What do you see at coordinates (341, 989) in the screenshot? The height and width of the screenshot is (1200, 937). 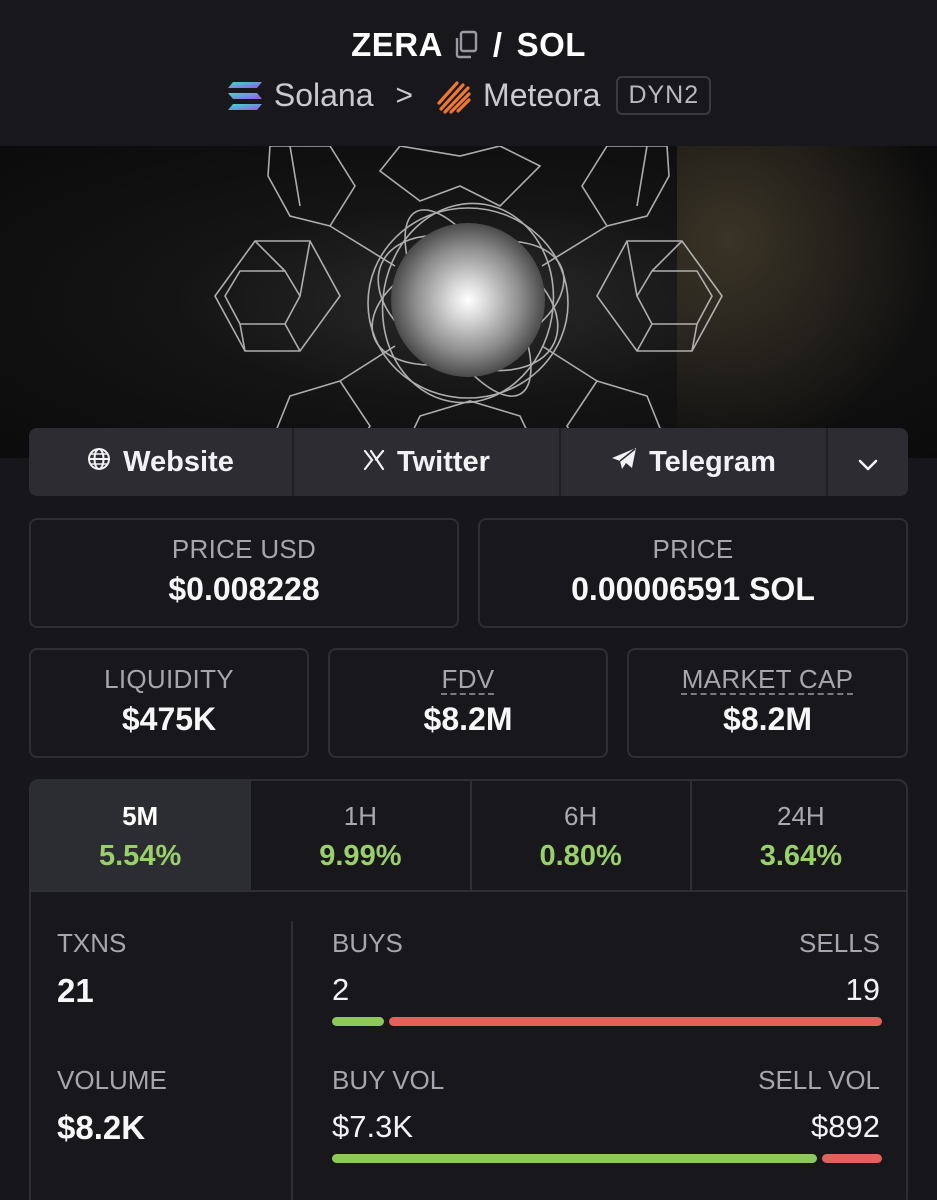 I see `buys-value: 2` at bounding box center [341, 989].